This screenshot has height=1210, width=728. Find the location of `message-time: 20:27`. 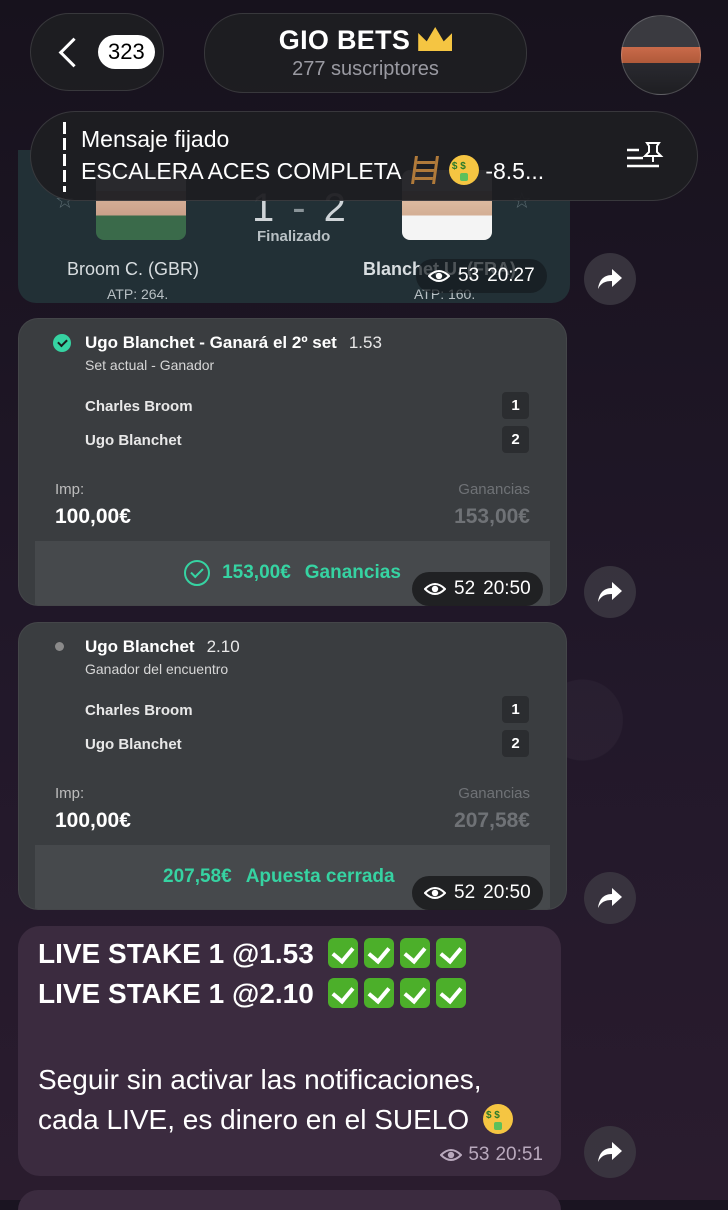

message-time: 20:27 is located at coordinates (511, 275).